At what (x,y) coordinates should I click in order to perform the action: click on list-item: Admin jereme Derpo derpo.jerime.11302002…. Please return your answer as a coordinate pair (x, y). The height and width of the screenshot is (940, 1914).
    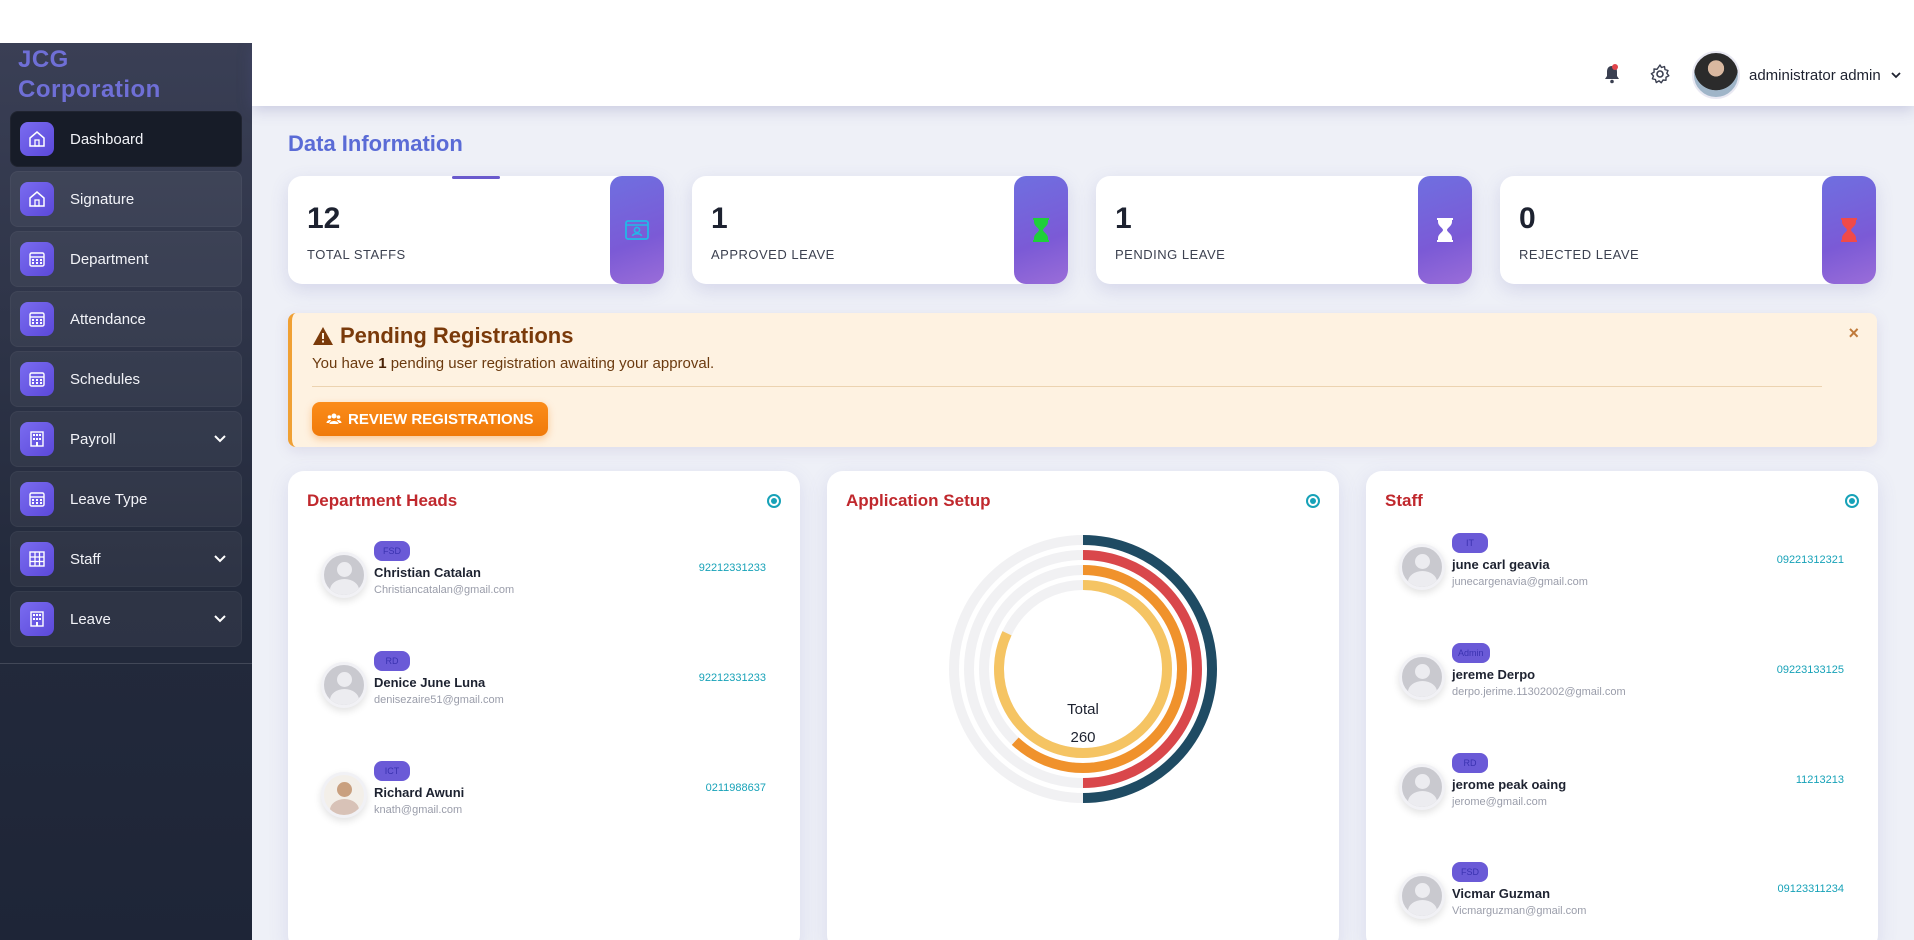
    Looking at the image, I should click on (1622, 688).